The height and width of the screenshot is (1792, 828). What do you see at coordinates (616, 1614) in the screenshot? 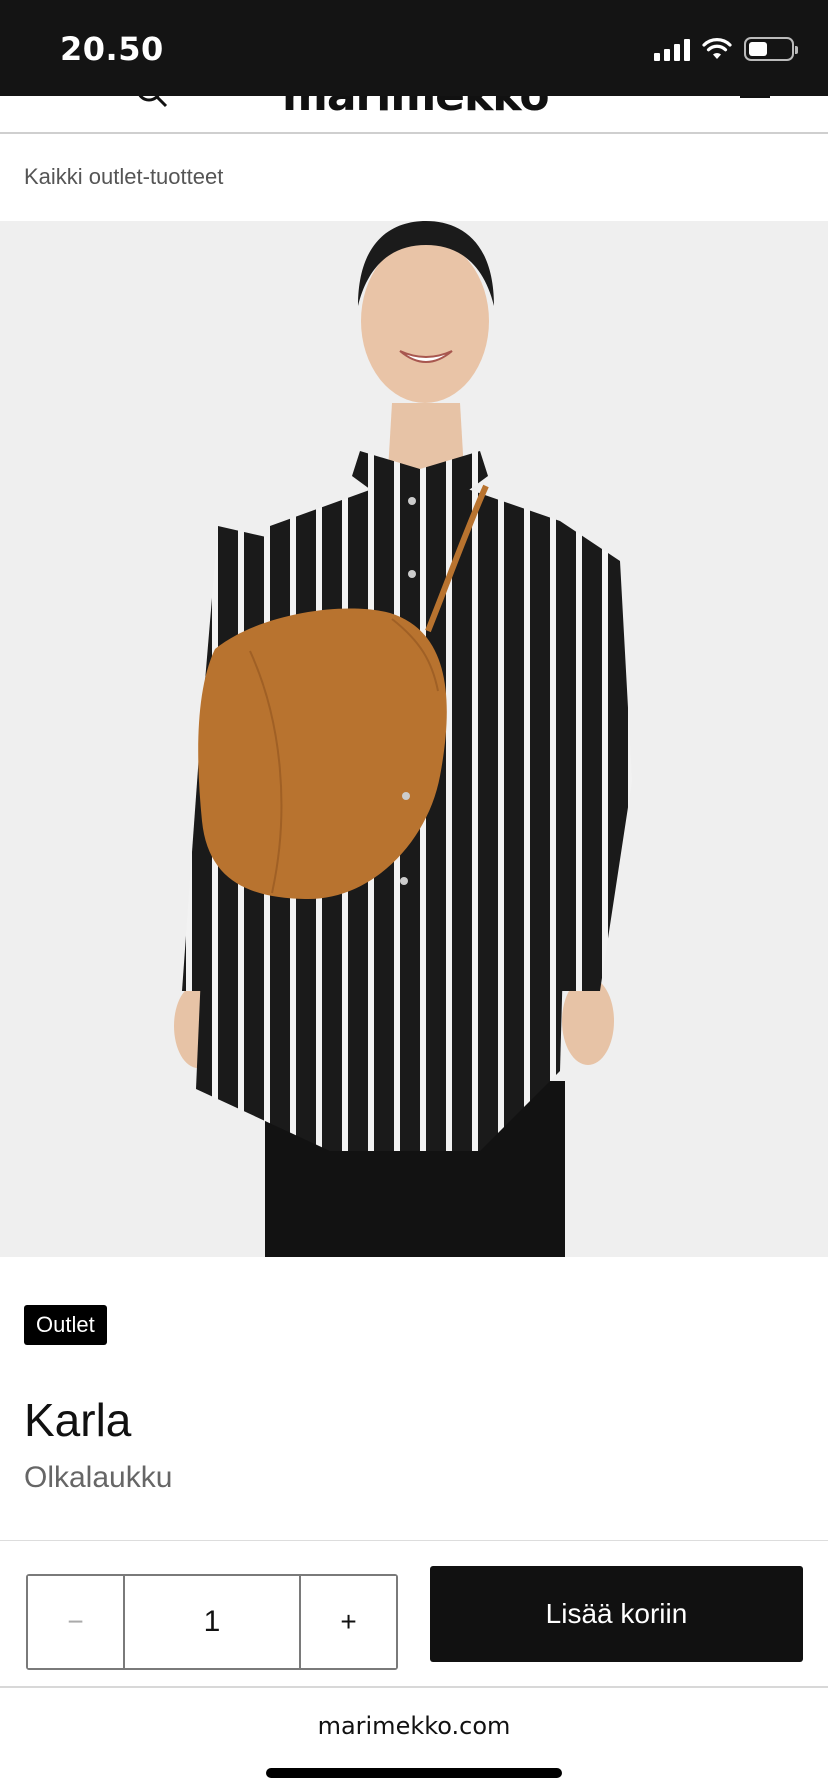
I see `add-to-cart-button: Lisää koriin` at bounding box center [616, 1614].